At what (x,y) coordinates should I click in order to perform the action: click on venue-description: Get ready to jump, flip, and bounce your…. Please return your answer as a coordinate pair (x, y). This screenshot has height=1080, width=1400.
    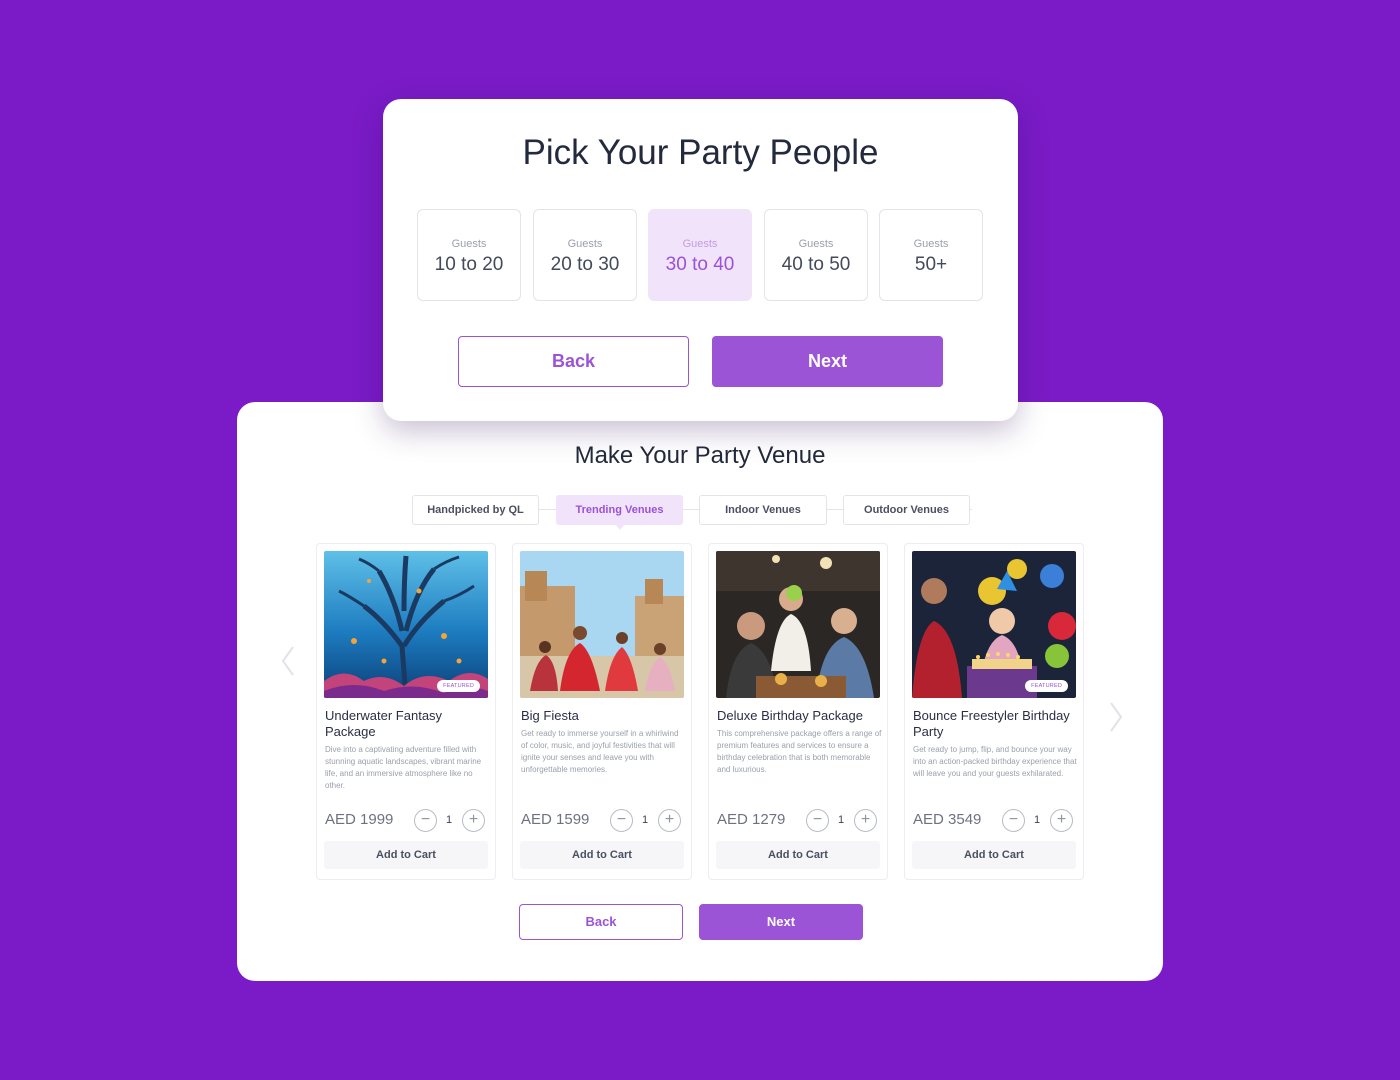
    Looking at the image, I should click on (995, 761).